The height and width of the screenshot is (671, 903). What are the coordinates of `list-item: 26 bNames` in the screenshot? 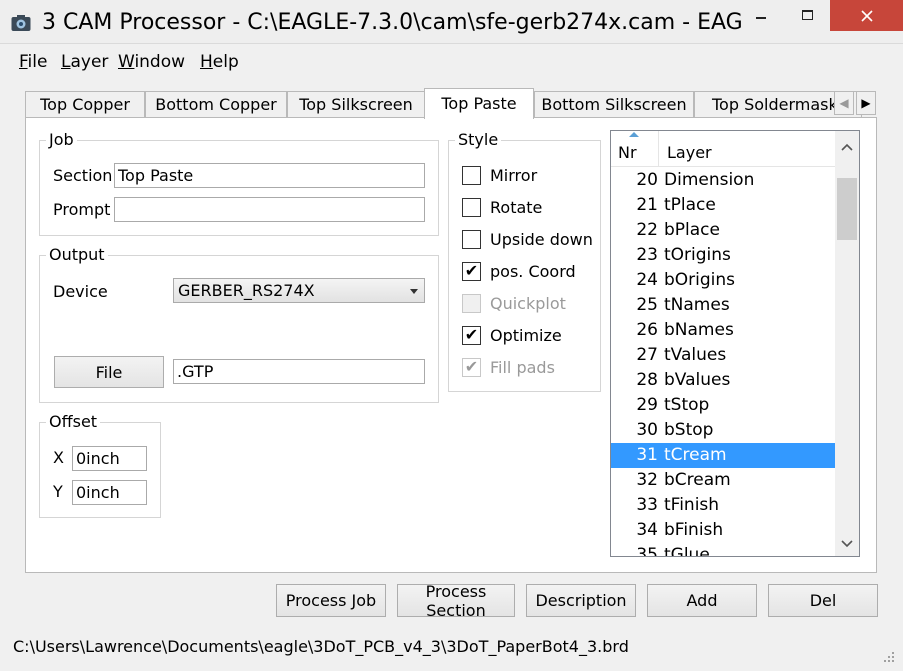 It's located at (723, 330).